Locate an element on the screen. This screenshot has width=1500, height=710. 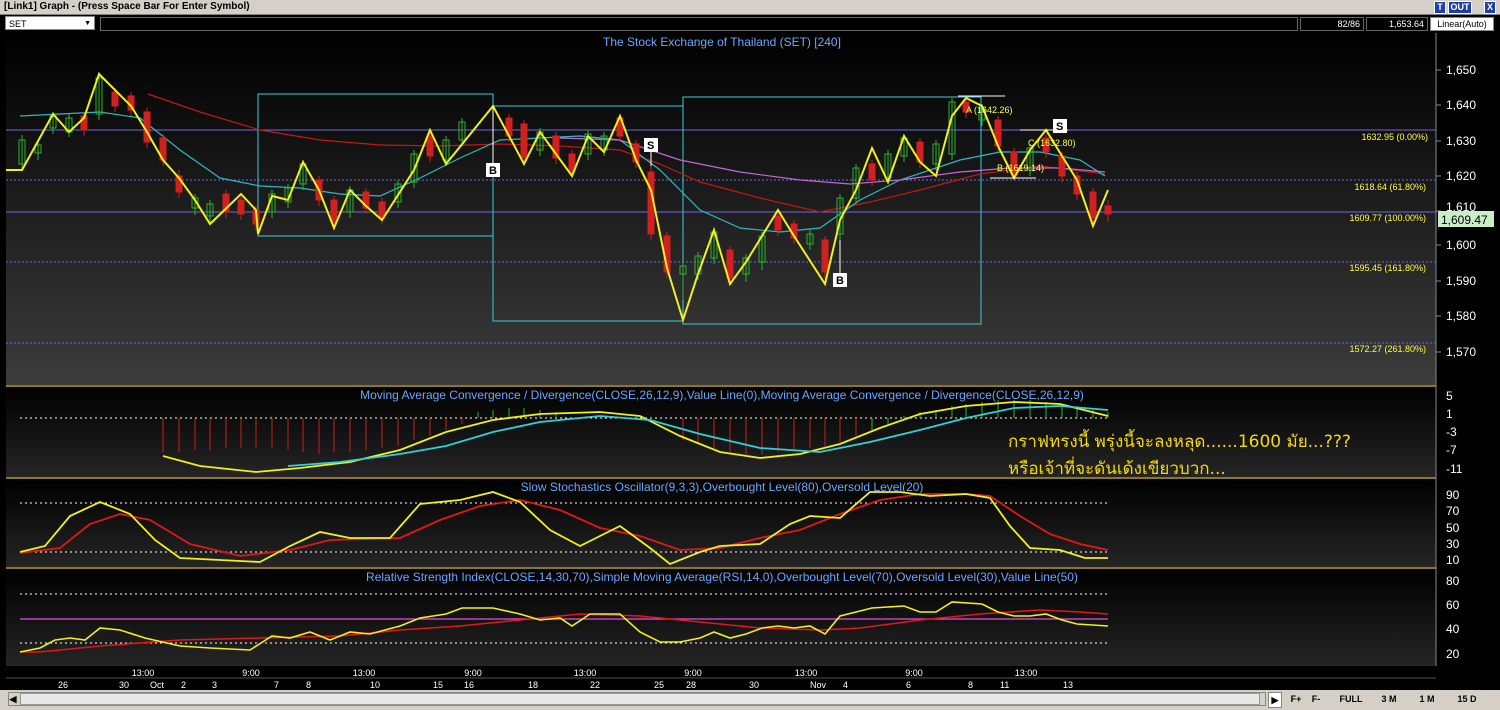
date-label: 15 is located at coordinates (438, 685).